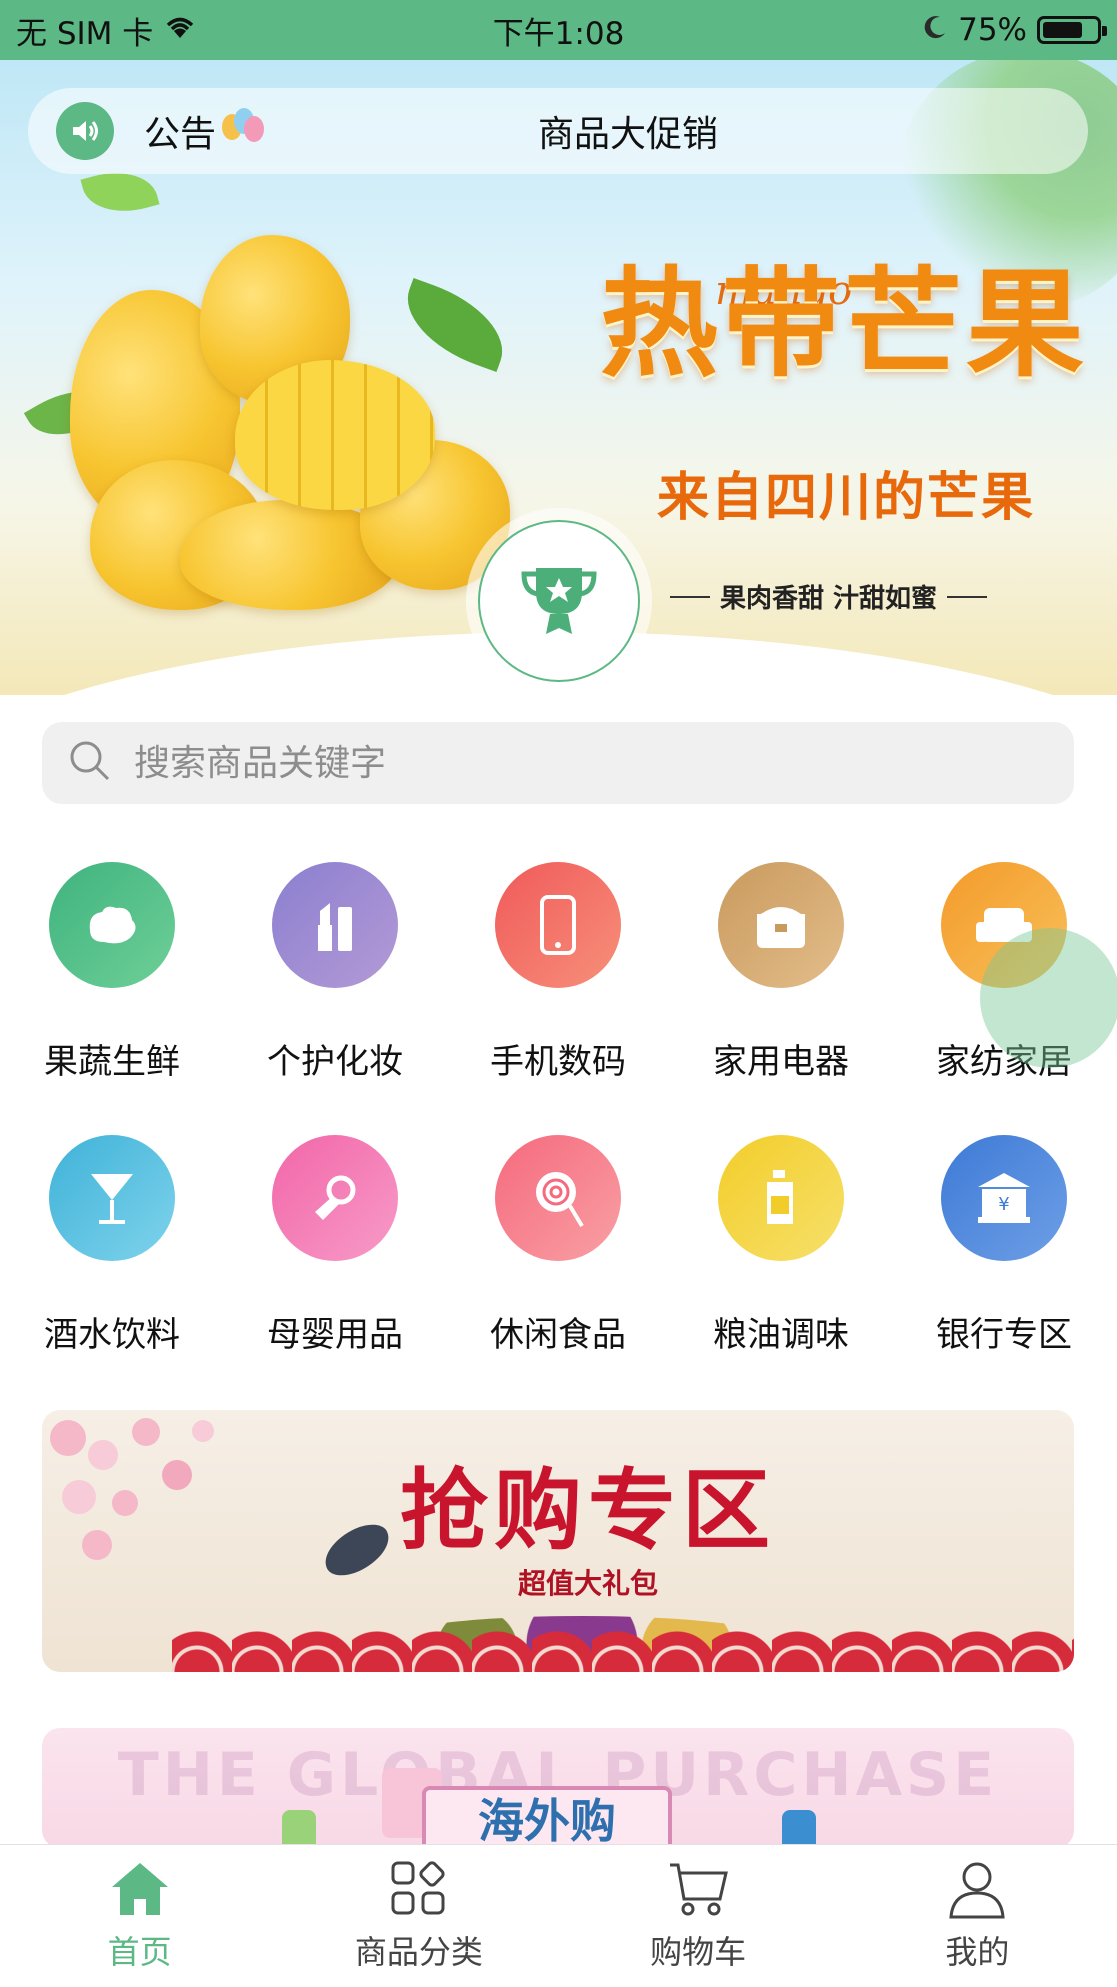 Image resolution: width=1117 pixels, height=1987 pixels. Describe the element at coordinates (698, 1952) in the screenshot. I see `tab-cart-label: 购物车` at that location.